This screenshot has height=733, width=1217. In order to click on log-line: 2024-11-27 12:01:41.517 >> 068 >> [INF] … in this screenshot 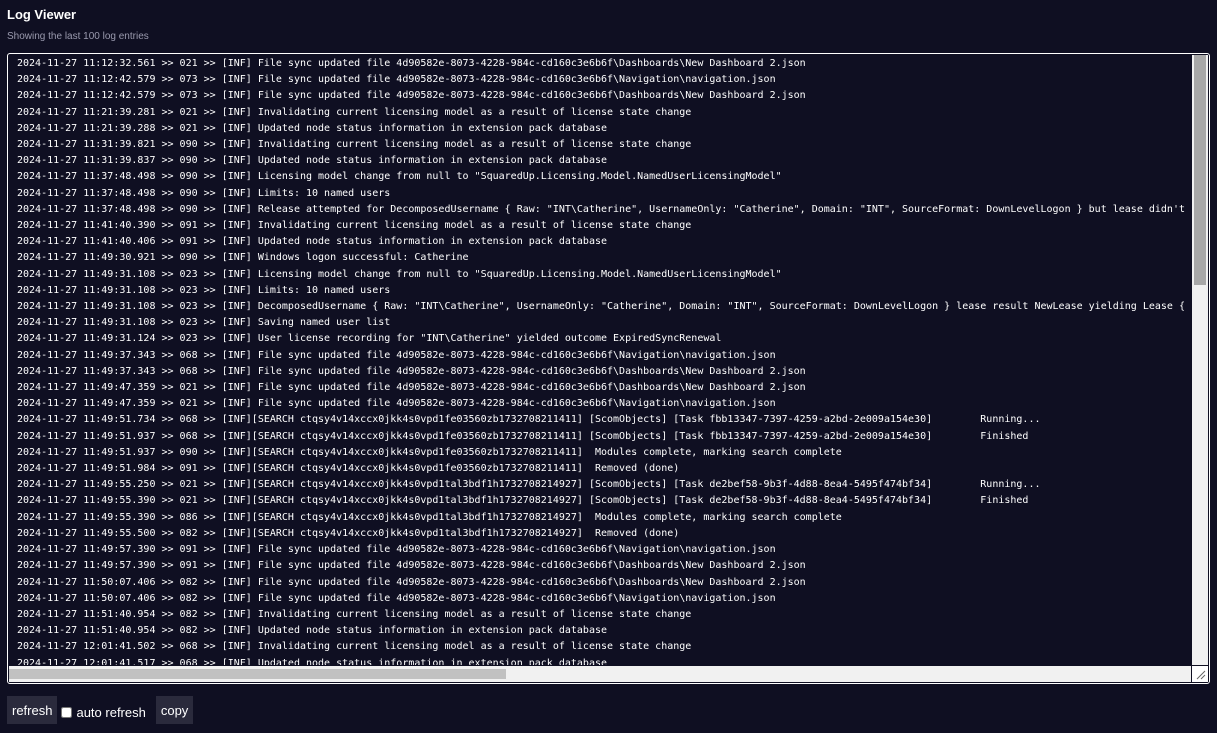, I will do `click(312, 661)`.